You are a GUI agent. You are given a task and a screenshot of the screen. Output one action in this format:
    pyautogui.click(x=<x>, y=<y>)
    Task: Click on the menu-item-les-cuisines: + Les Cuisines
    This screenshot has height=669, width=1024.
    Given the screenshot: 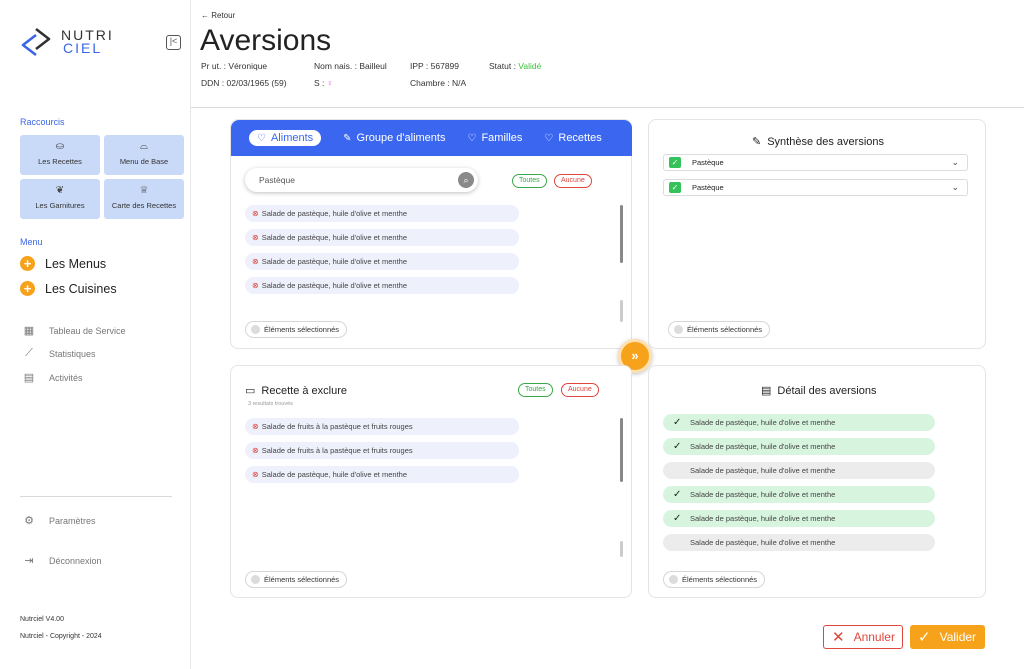 What is the action you would take?
    pyautogui.click(x=68, y=288)
    